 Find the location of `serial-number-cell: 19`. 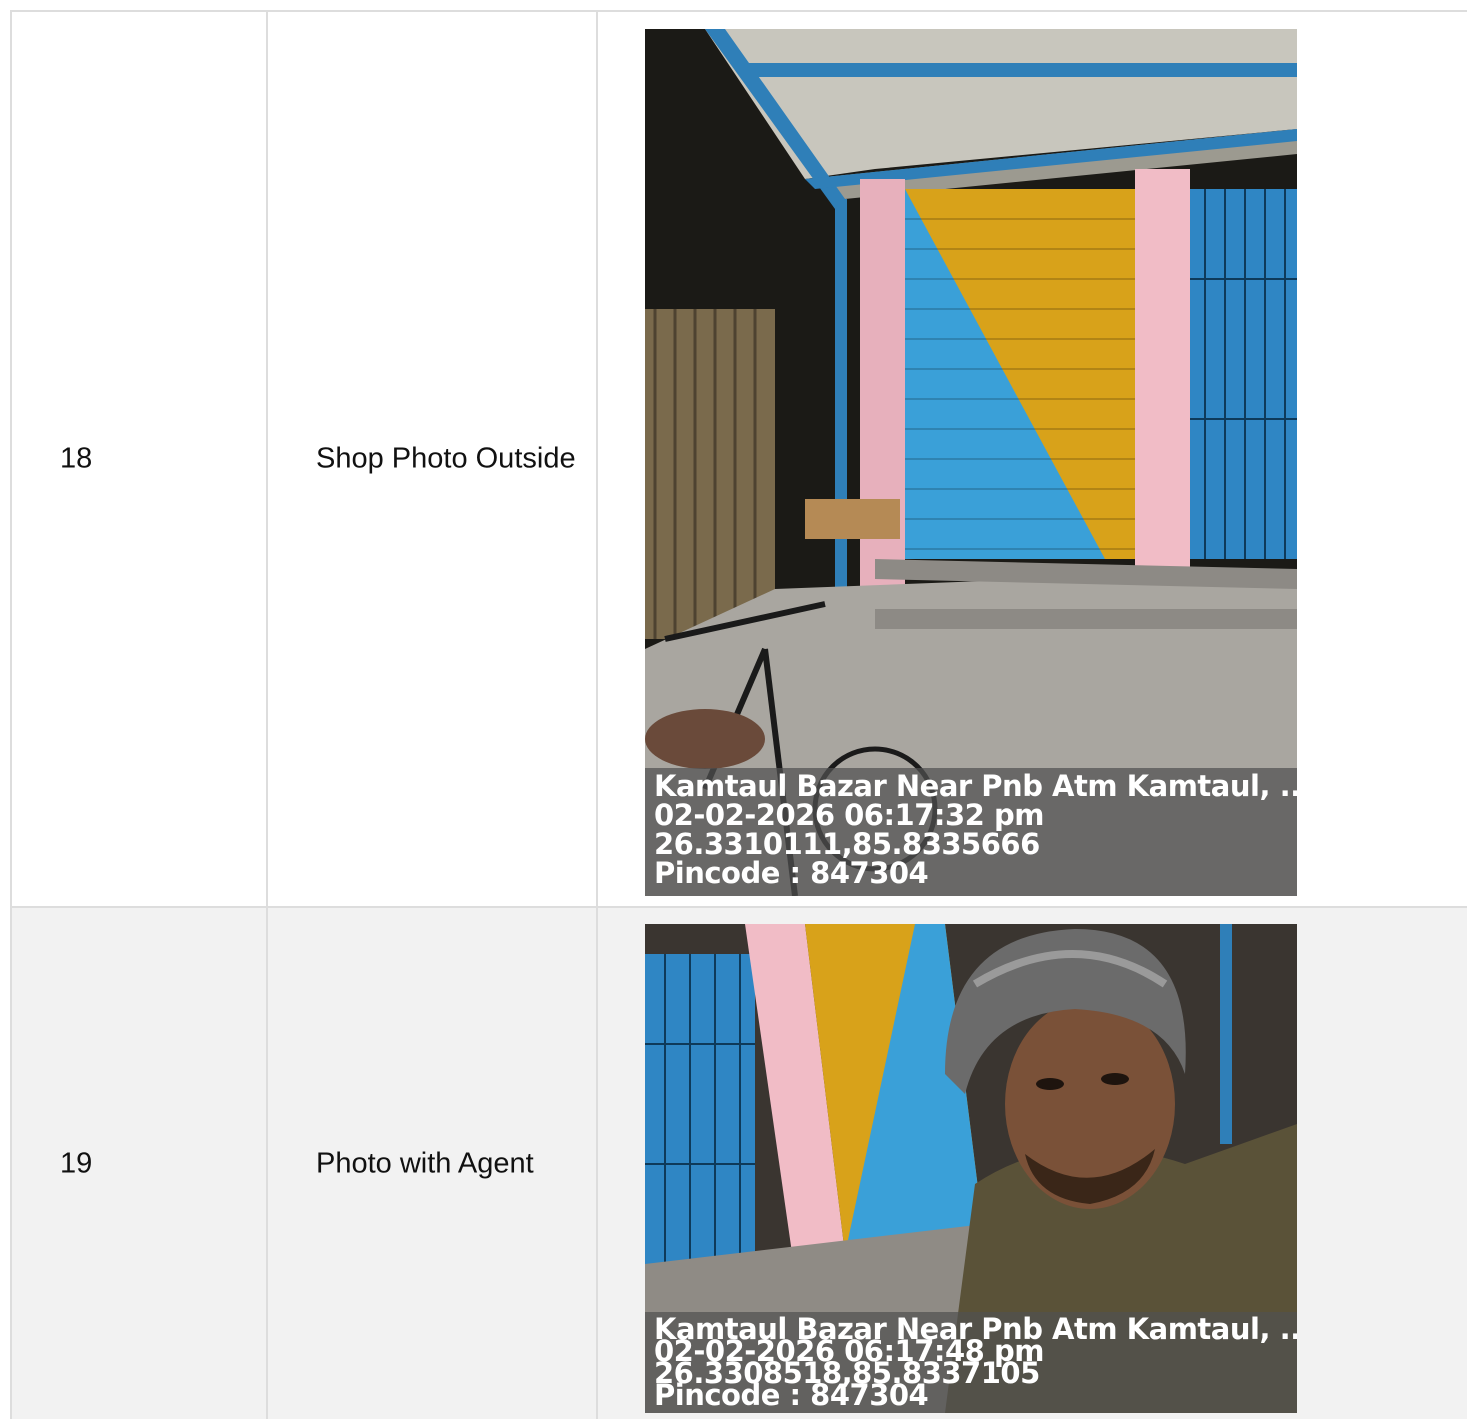

serial-number-cell: 19 is located at coordinates (138, 1163).